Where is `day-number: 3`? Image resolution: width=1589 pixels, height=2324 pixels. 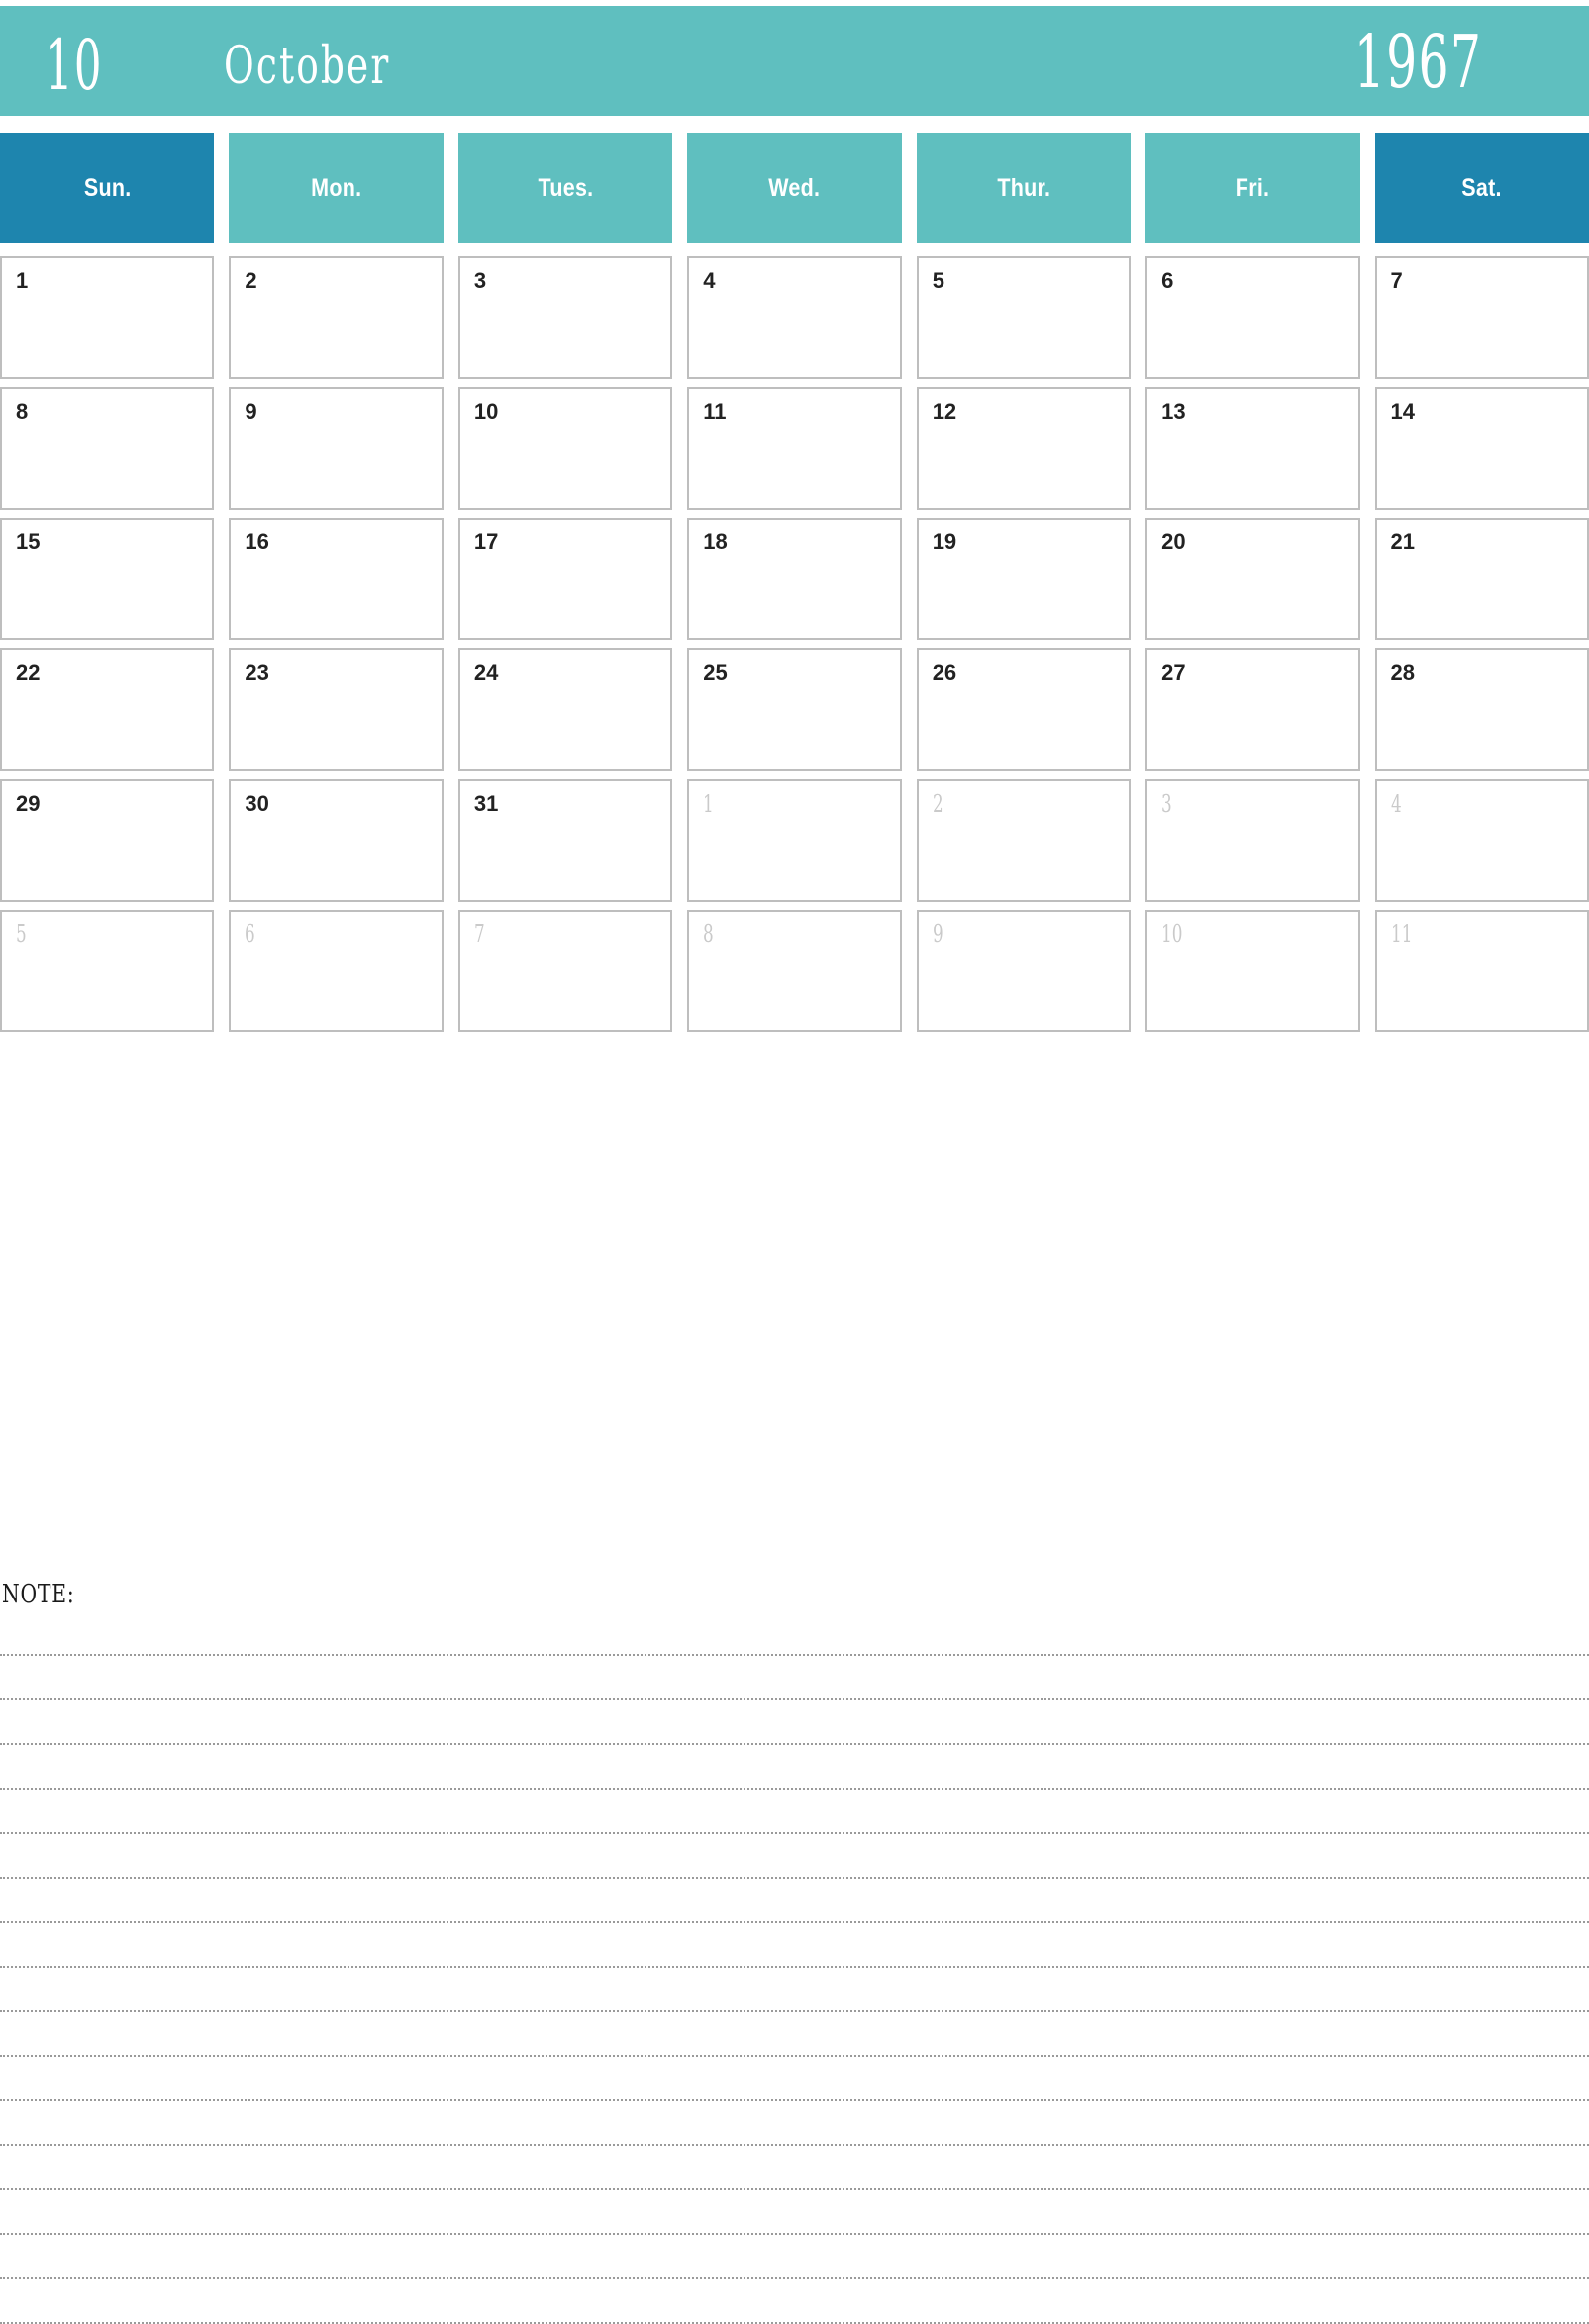
day-number: 3 is located at coordinates (480, 280).